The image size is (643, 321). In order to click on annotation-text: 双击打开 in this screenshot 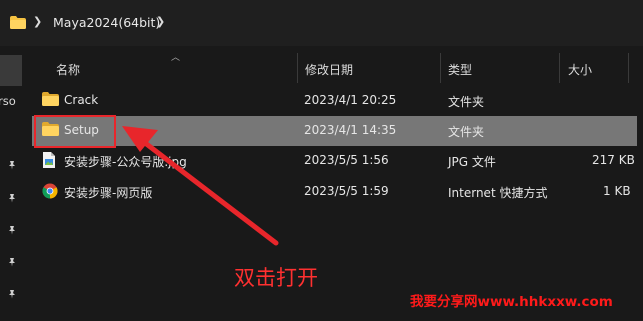, I will do `click(276, 278)`.